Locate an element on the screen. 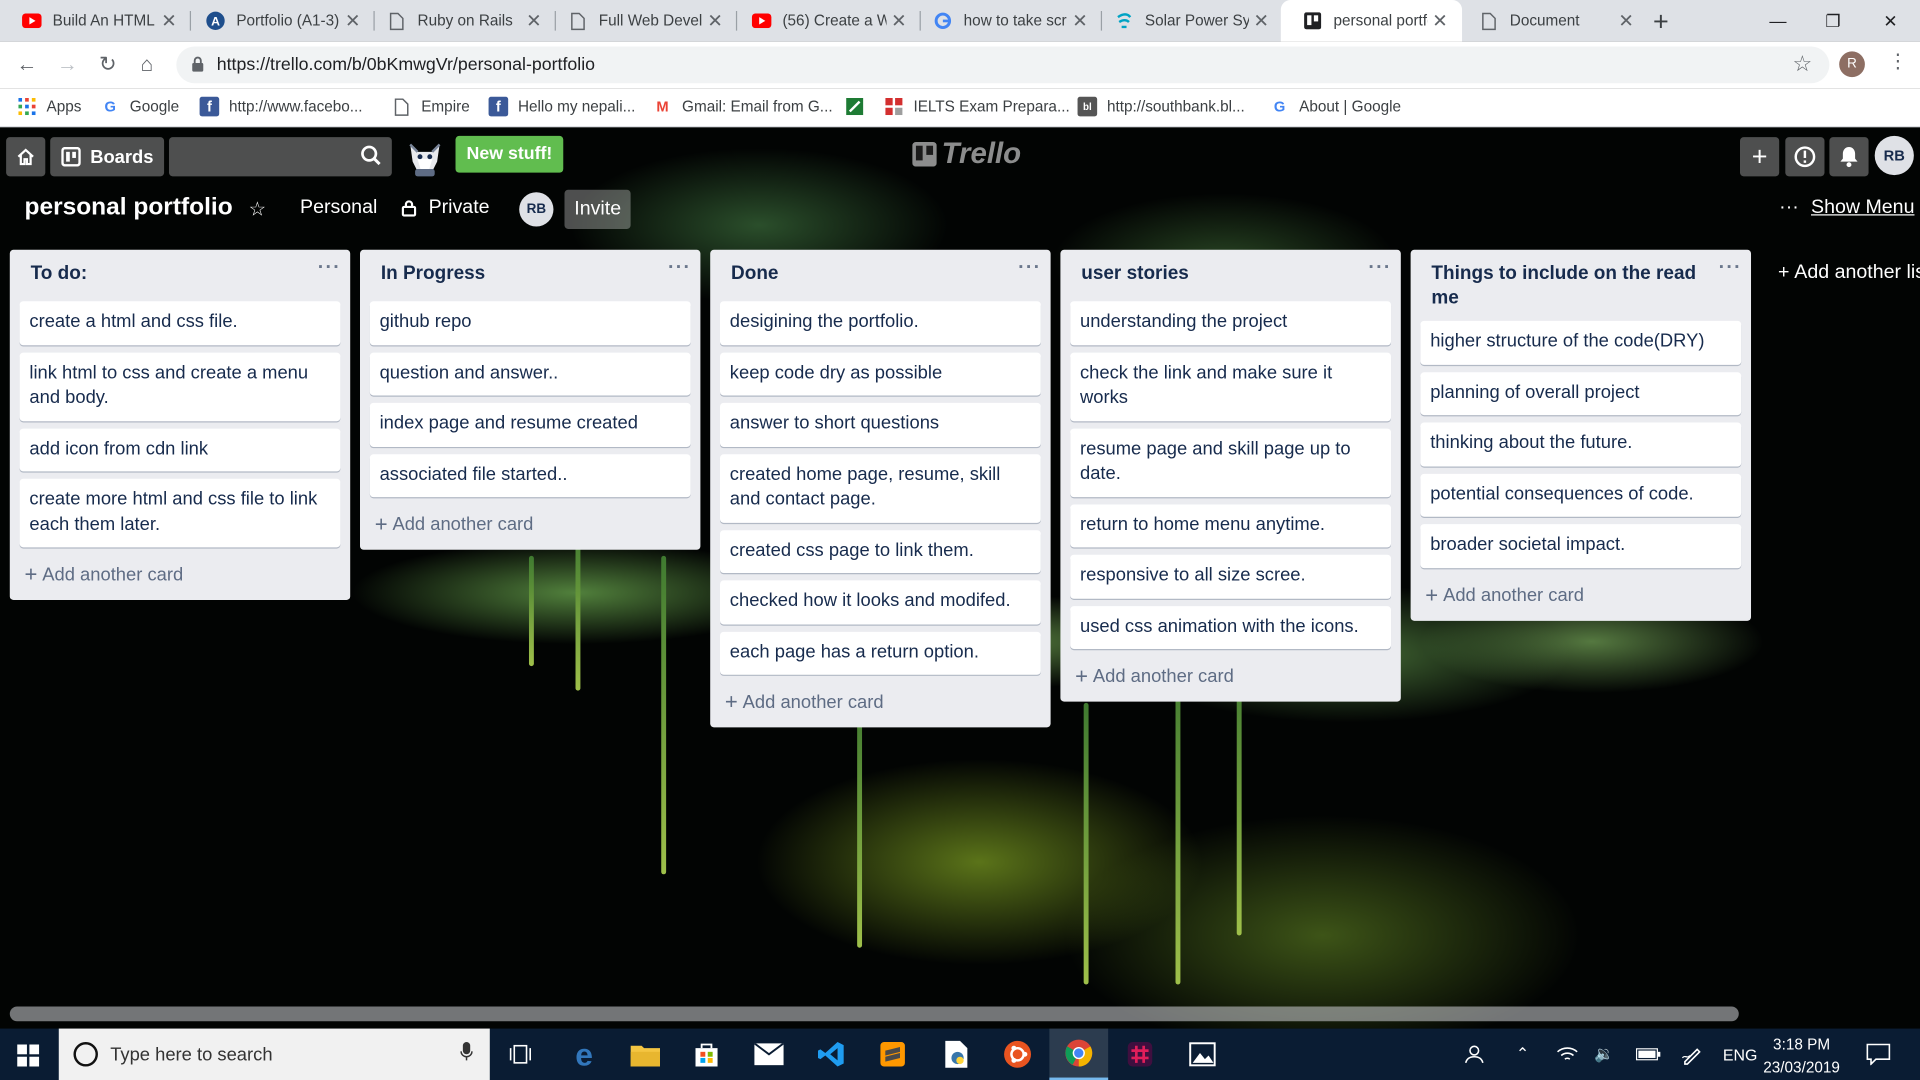 The width and height of the screenshot is (1920, 1080). taco-mascot-icon is located at coordinates (425, 156).